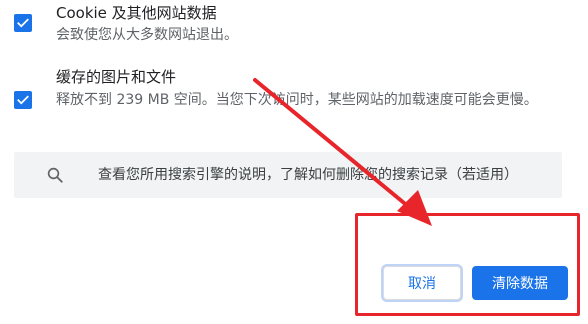 This screenshot has height=324, width=588. What do you see at coordinates (308, 175) in the screenshot?
I see `search-history-text: 查看您所用搜索引擎的说明，了解如何删除您的搜索记录（若适用）` at bounding box center [308, 175].